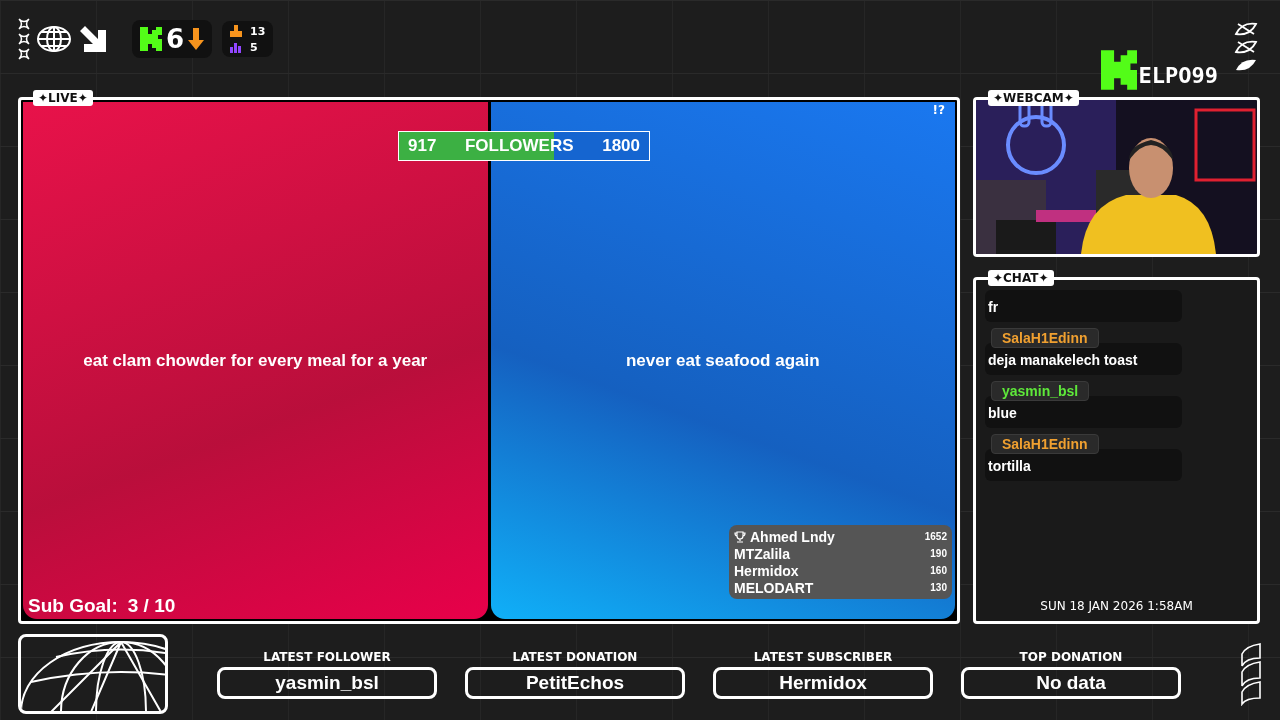 The image size is (1280, 720). Describe the element at coordinates (766, 570) in the screenshot. I see `leader-name: Hermidox` at that location.